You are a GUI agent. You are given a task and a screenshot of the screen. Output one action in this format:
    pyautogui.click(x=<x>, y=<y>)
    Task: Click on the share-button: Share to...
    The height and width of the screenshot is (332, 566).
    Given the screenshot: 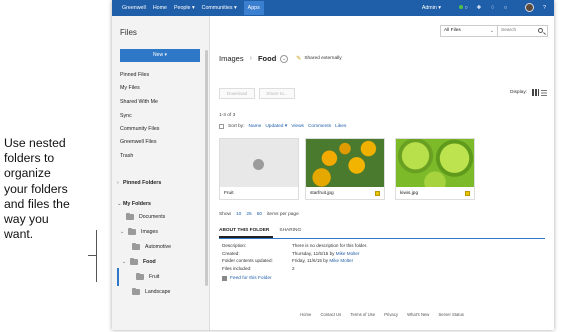 What is the action you would take?
    pyautogui.click(x=277, y=93)
    